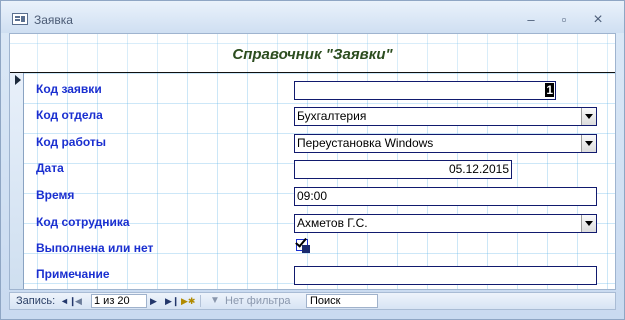  What do you see at coordinates (55, 195) in the screenshot?
I see `label-time: Время` at bounding box center [55, 195].